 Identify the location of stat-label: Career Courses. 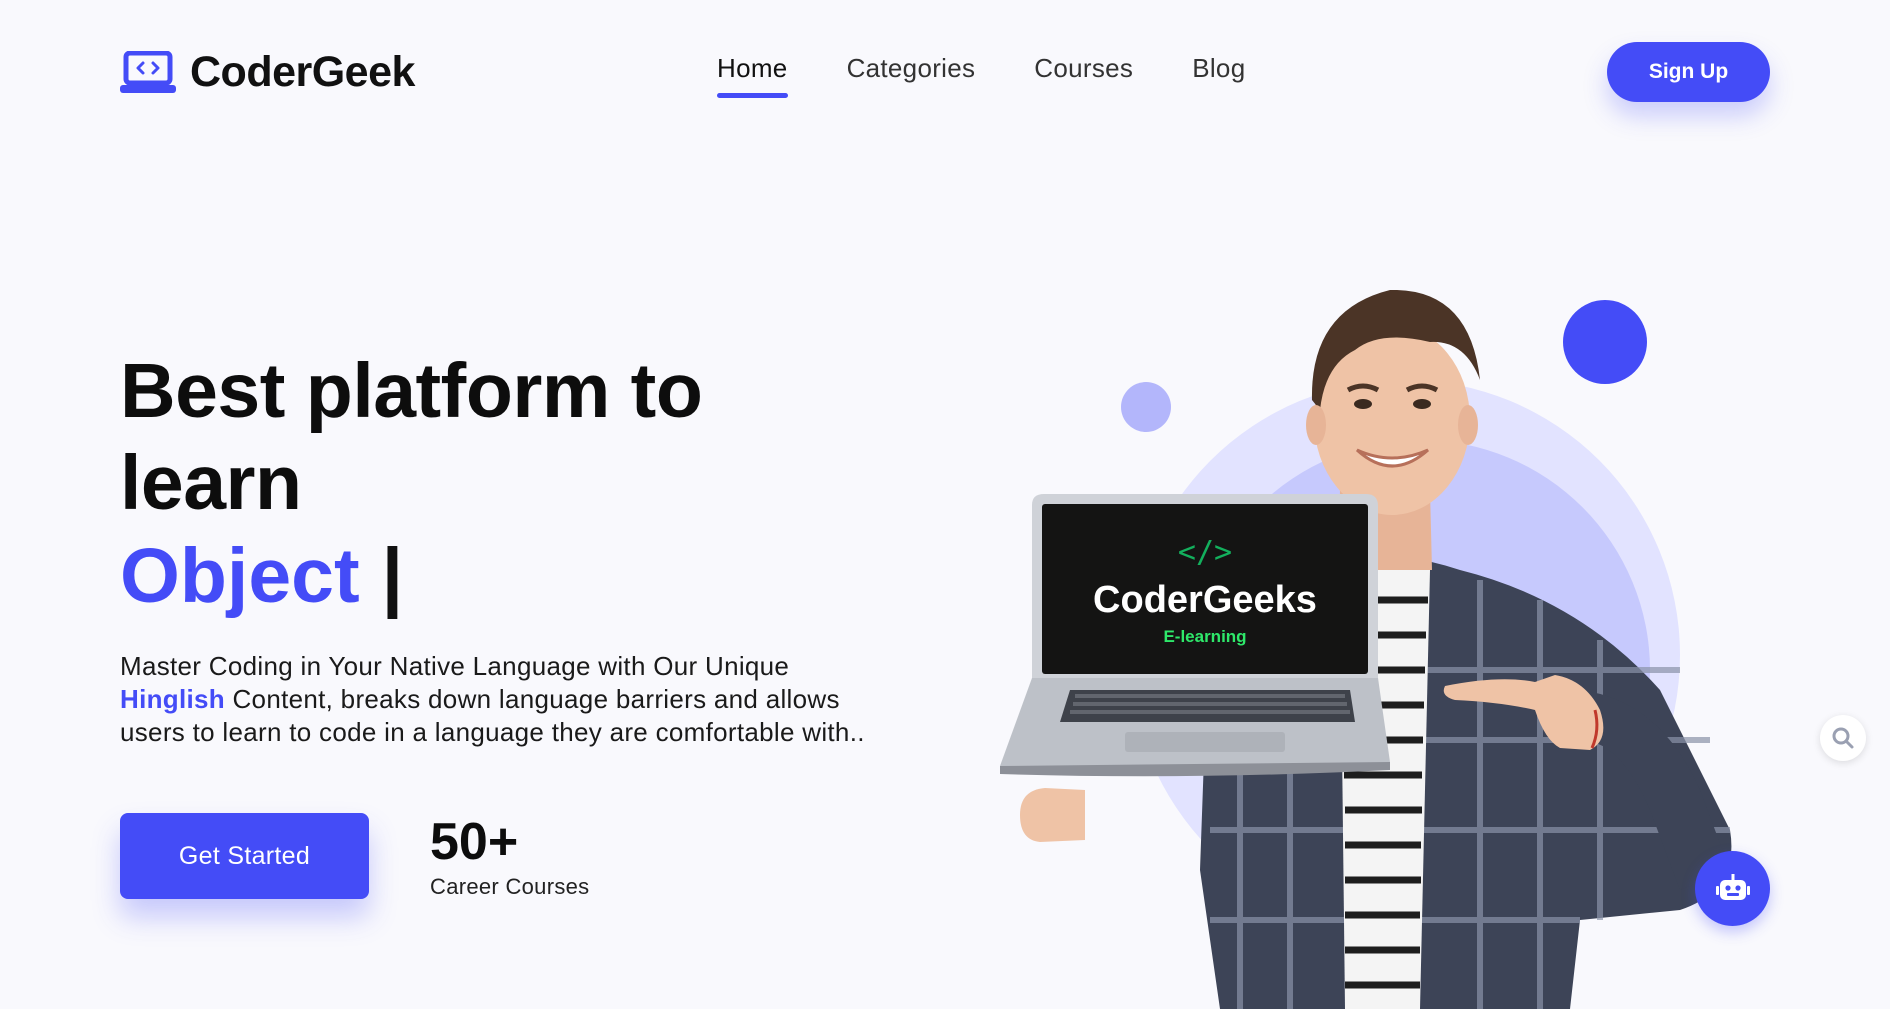
(510, 886).